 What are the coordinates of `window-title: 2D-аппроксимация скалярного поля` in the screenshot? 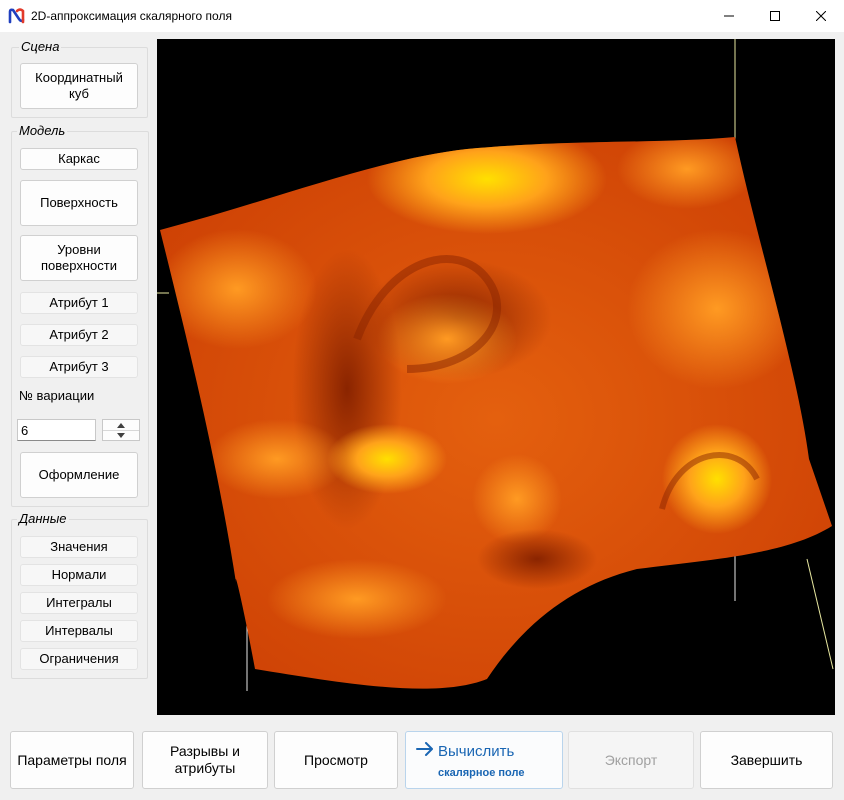 It's located at (131, 16).